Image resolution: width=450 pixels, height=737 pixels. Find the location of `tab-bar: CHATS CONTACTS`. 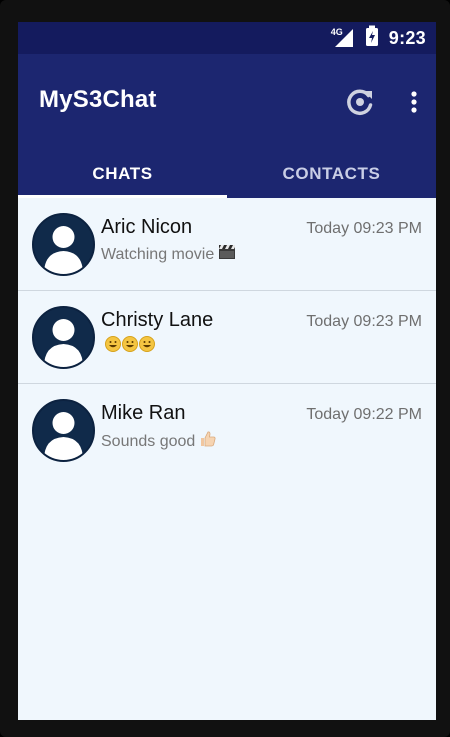

tab-bar: CHATS CONTACTS is located at coordinates (227, 174).